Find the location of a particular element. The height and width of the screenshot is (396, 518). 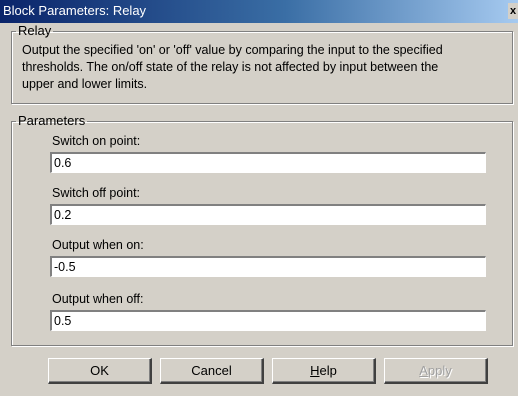

switch-on-point-label: Switch on point: is located at coordinates (96, 141).